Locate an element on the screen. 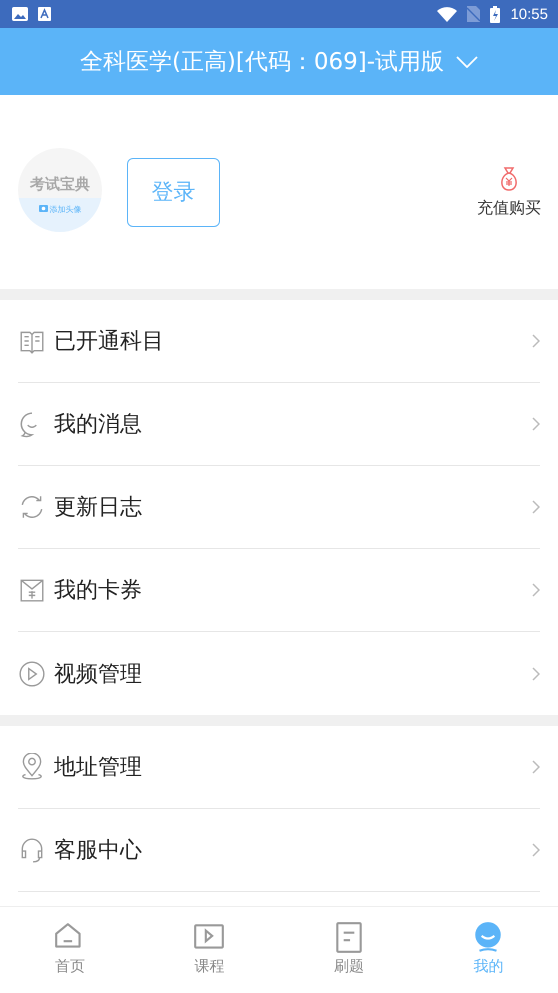 The width and height of the screenshot is (558, 993). recharge-button: 充值购买 is located at coordinates (509, 192).